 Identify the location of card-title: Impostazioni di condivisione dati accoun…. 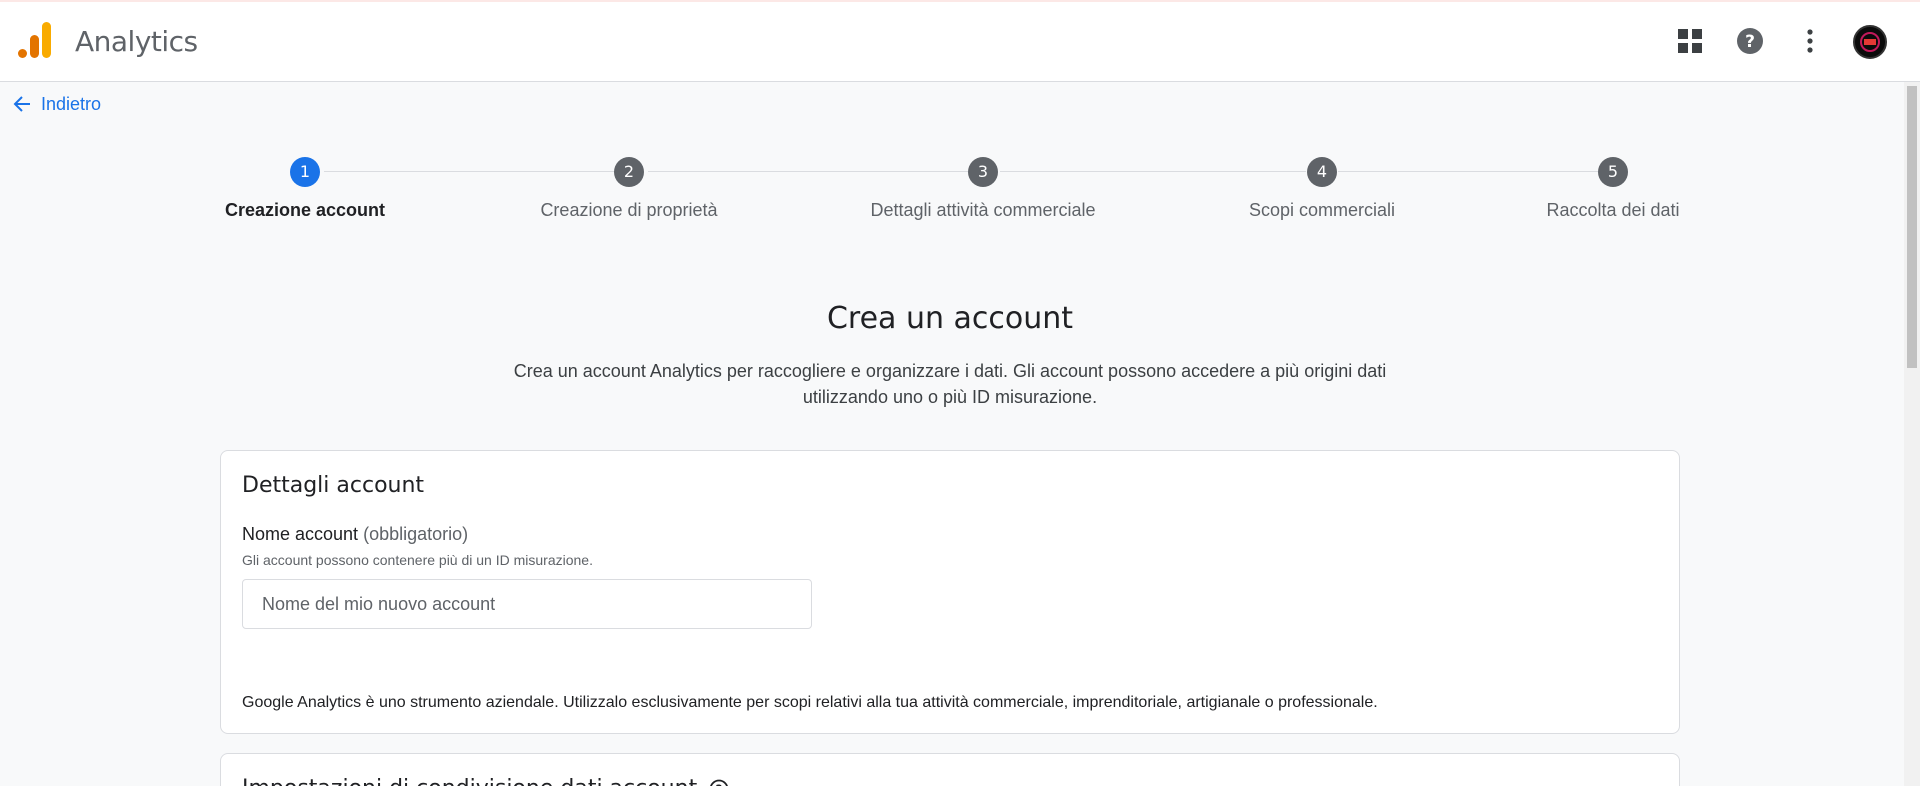
(485, 781).